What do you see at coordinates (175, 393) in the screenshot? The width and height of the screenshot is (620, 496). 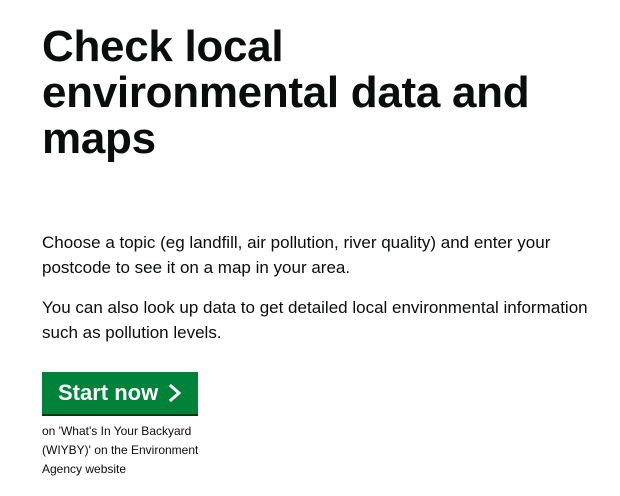 I see `chevron-right-icon` at bounding box center [175, 393].